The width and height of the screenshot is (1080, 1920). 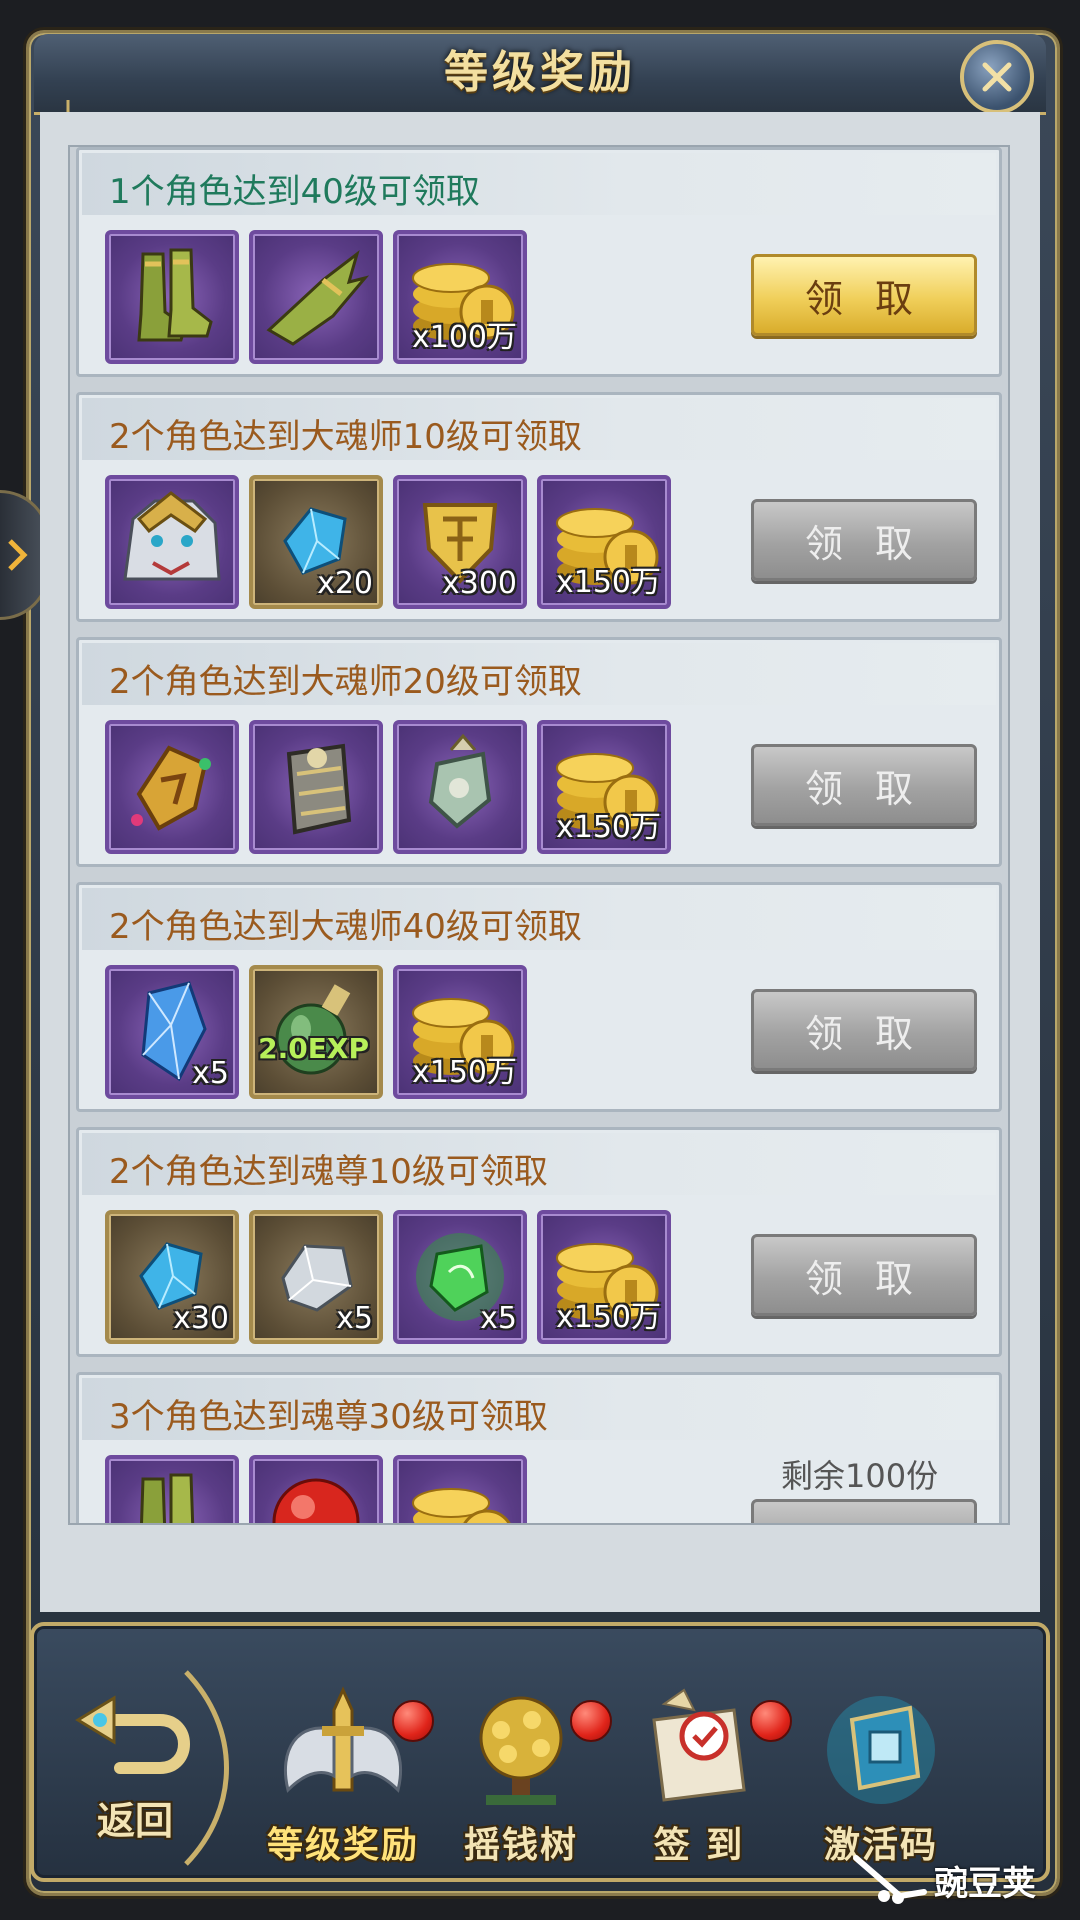 What do you see at coordinates (294, 192) in the screenshot?
I see `reward-condition: 1个角色达到40级可领取` at bounding box center [294, 192].